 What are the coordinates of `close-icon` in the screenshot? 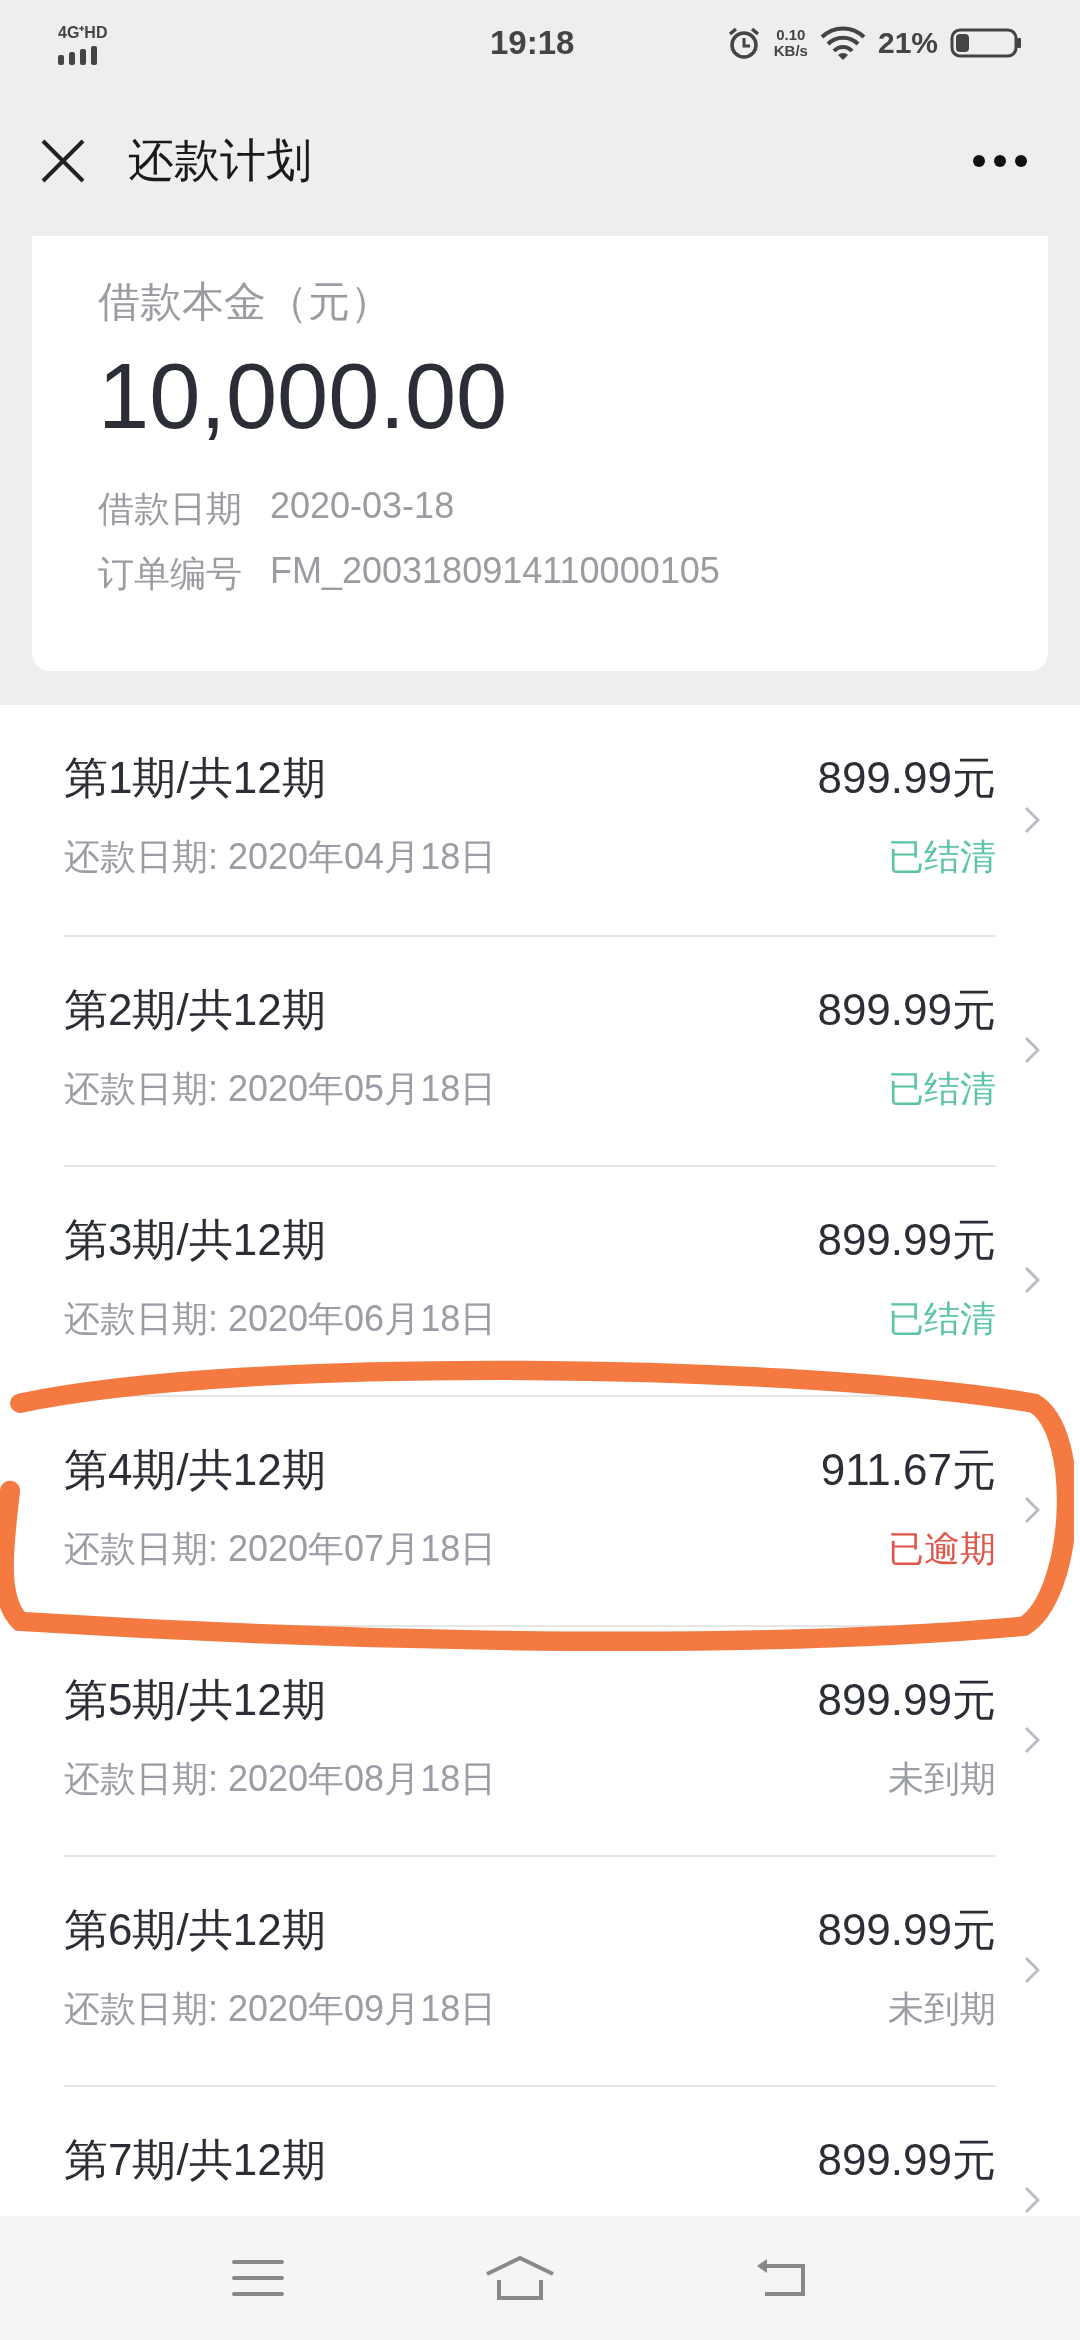 It's located at (63, 161).